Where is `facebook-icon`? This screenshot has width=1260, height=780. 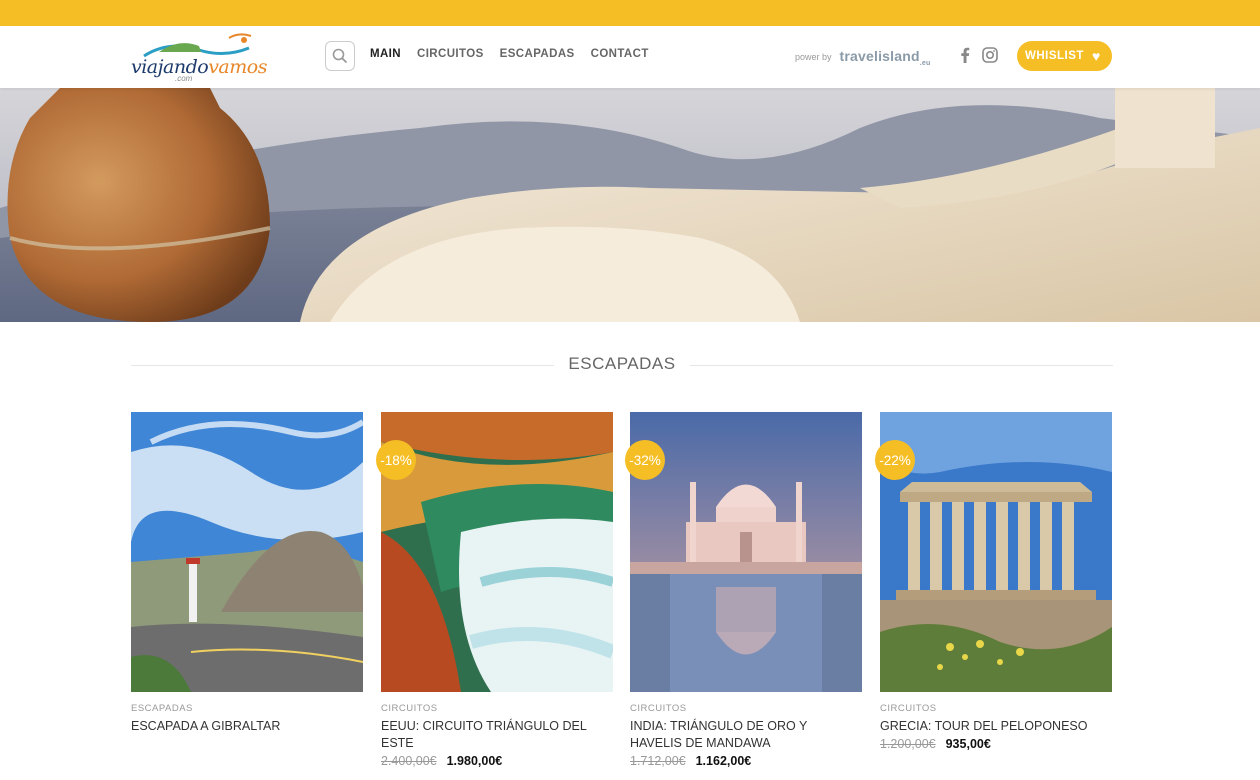 facebook-icon is located at coordinates (965, 55).